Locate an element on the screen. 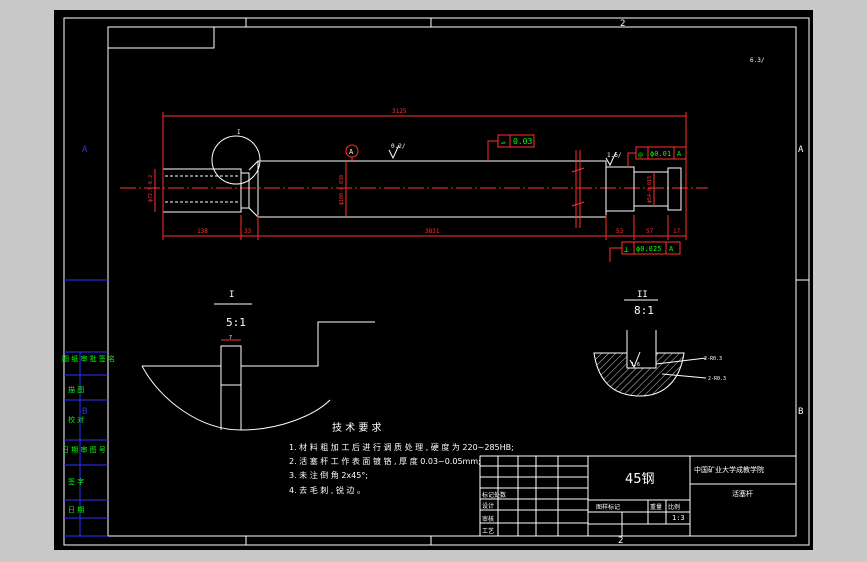 This screenshot has height=562, width=867. detail-marker: I is located at coordinates (239, 132).